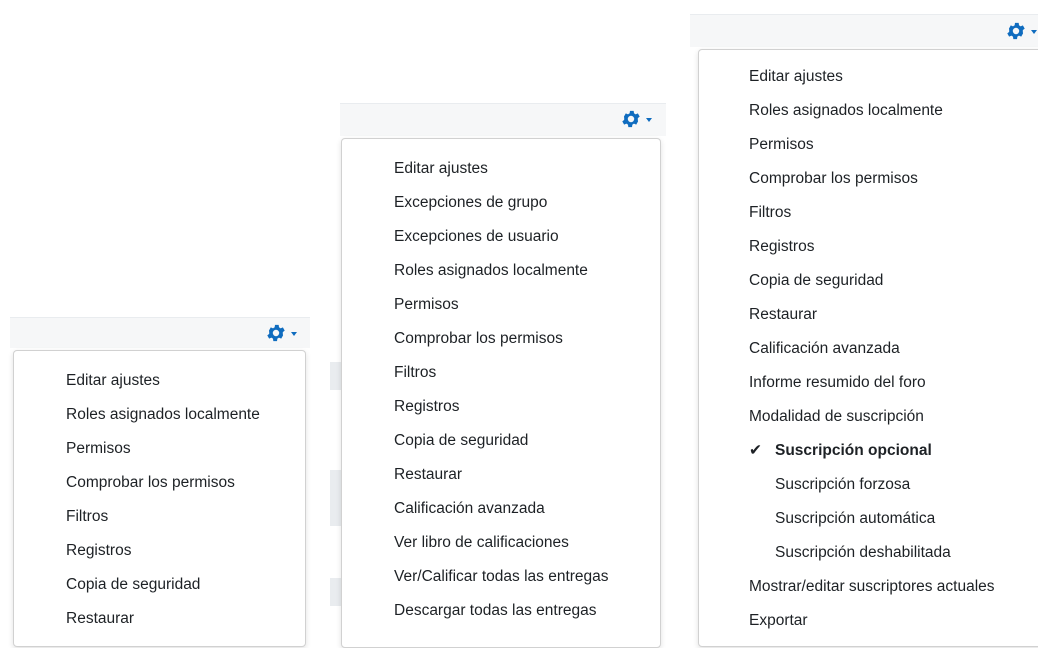  What do you see at coordinates (501, 611) in the screenshot?
I see `menu-item-descargar-entregas: Descargar todas las entregas` at bounding box center [501, 611].